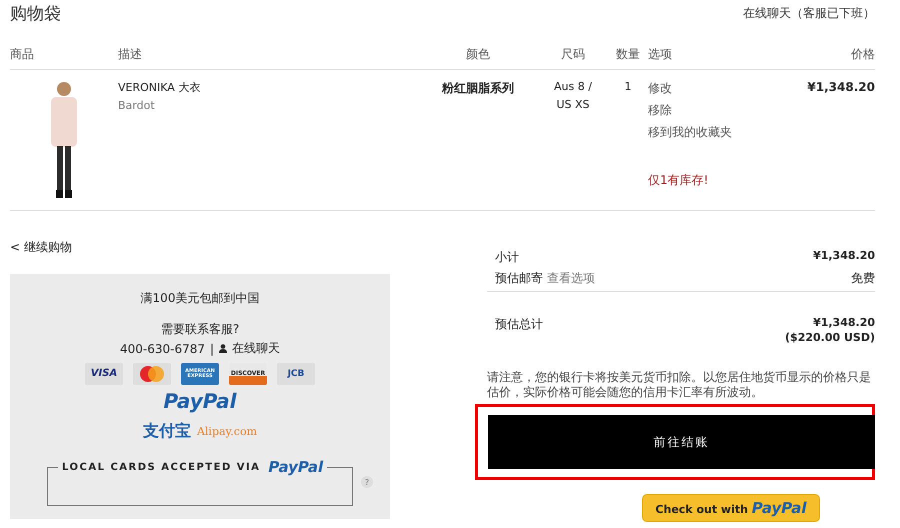  What do you see at coordinates (573, 104) in the screenshot?
I see `product-size: US XS` at bounding box center [573, 104].